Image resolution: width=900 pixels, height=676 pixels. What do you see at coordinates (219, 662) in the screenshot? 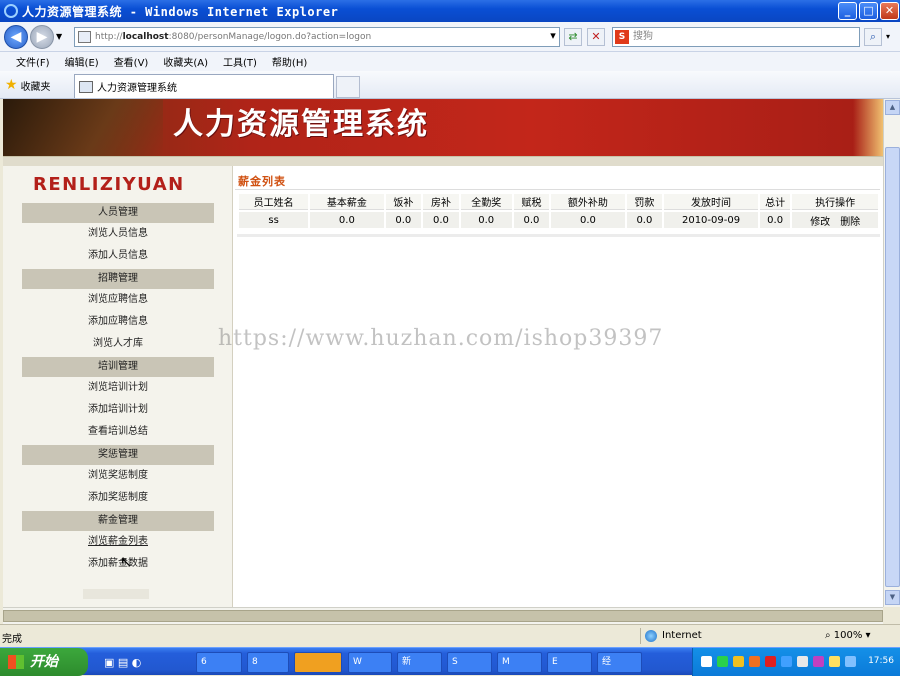
I see `taskbar-item-1: 6` at bounding box center [219, 662].